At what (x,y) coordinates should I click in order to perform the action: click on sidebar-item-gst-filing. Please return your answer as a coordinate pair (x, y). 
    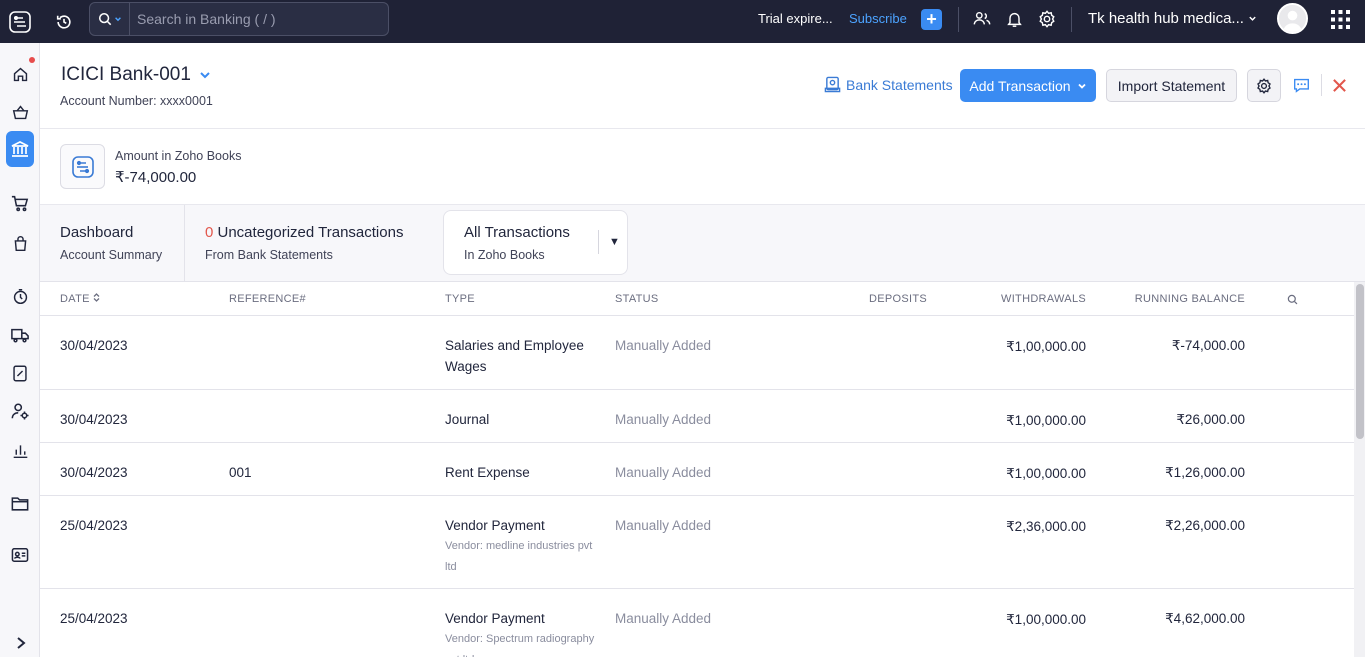
    Looking at the image, I should click on (20, 373).